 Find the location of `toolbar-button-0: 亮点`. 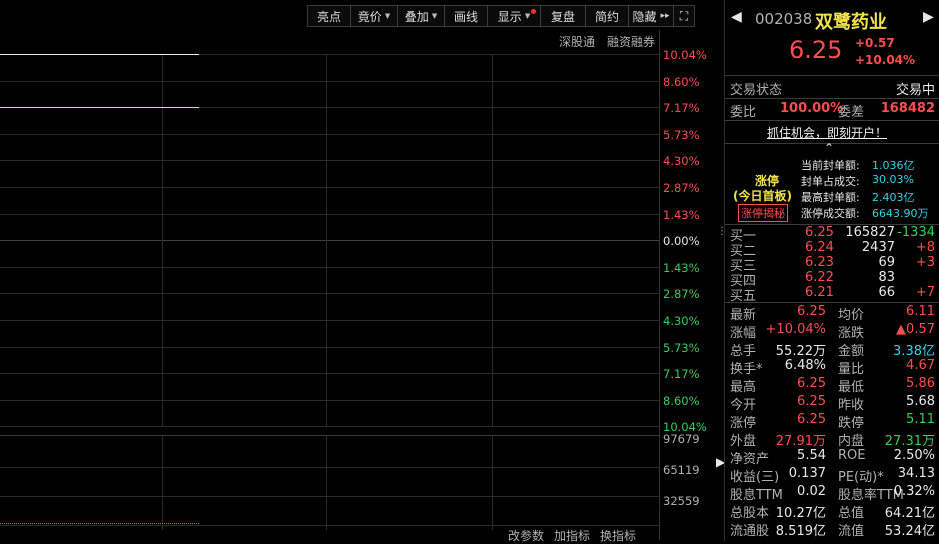

toolbar-button-0: 亮点 is located at coordinates (329, 16).